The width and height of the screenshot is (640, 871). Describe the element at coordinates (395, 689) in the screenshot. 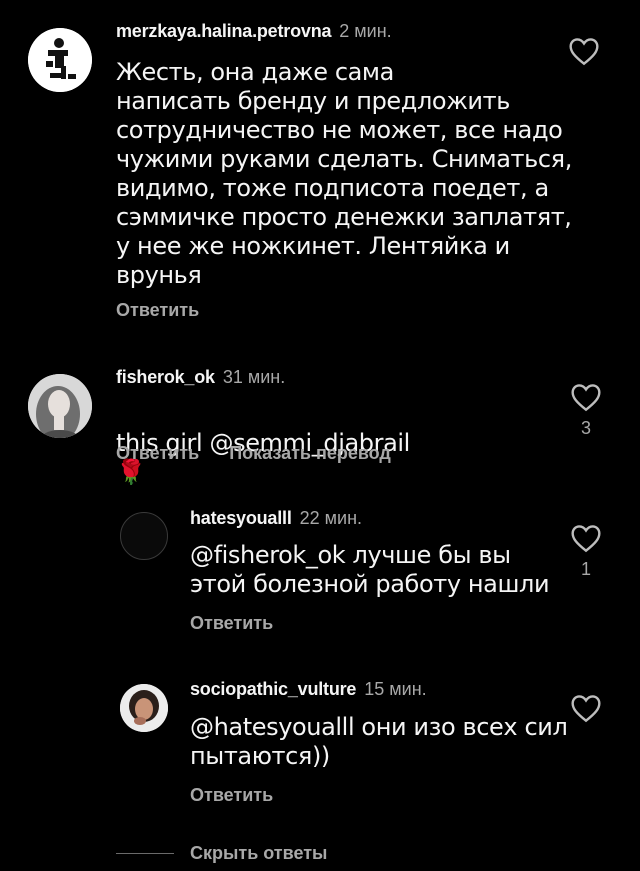

I see `timestamp: 15 мин.` at that location.